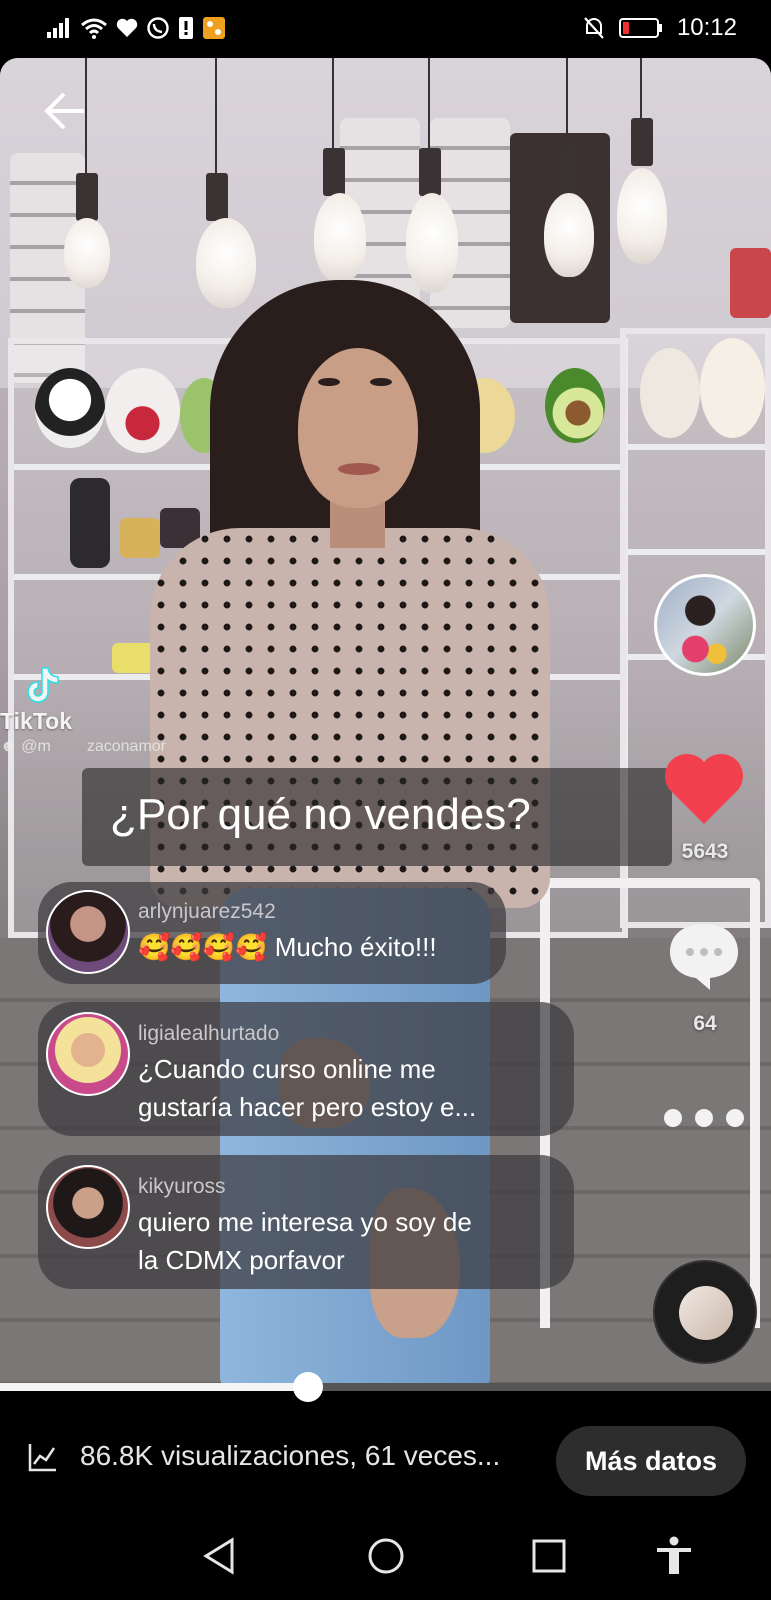 Image resolution: width=771 pixels, height=1600 pixels. I want to click on app-icon, so click(214, 28).